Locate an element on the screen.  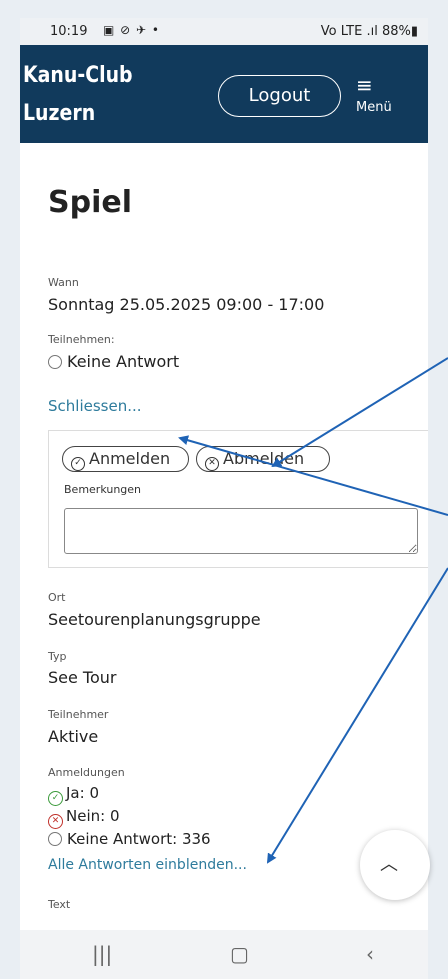
app-header: Kanu-Club Luzern Logout ≡ Menü is located at coordinates (224, 94).